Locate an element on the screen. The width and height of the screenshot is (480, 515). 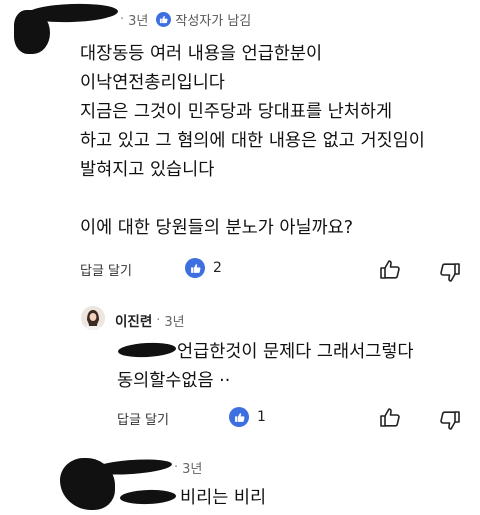
reply-meta: · 3년 is located at coordinates (188, 468).